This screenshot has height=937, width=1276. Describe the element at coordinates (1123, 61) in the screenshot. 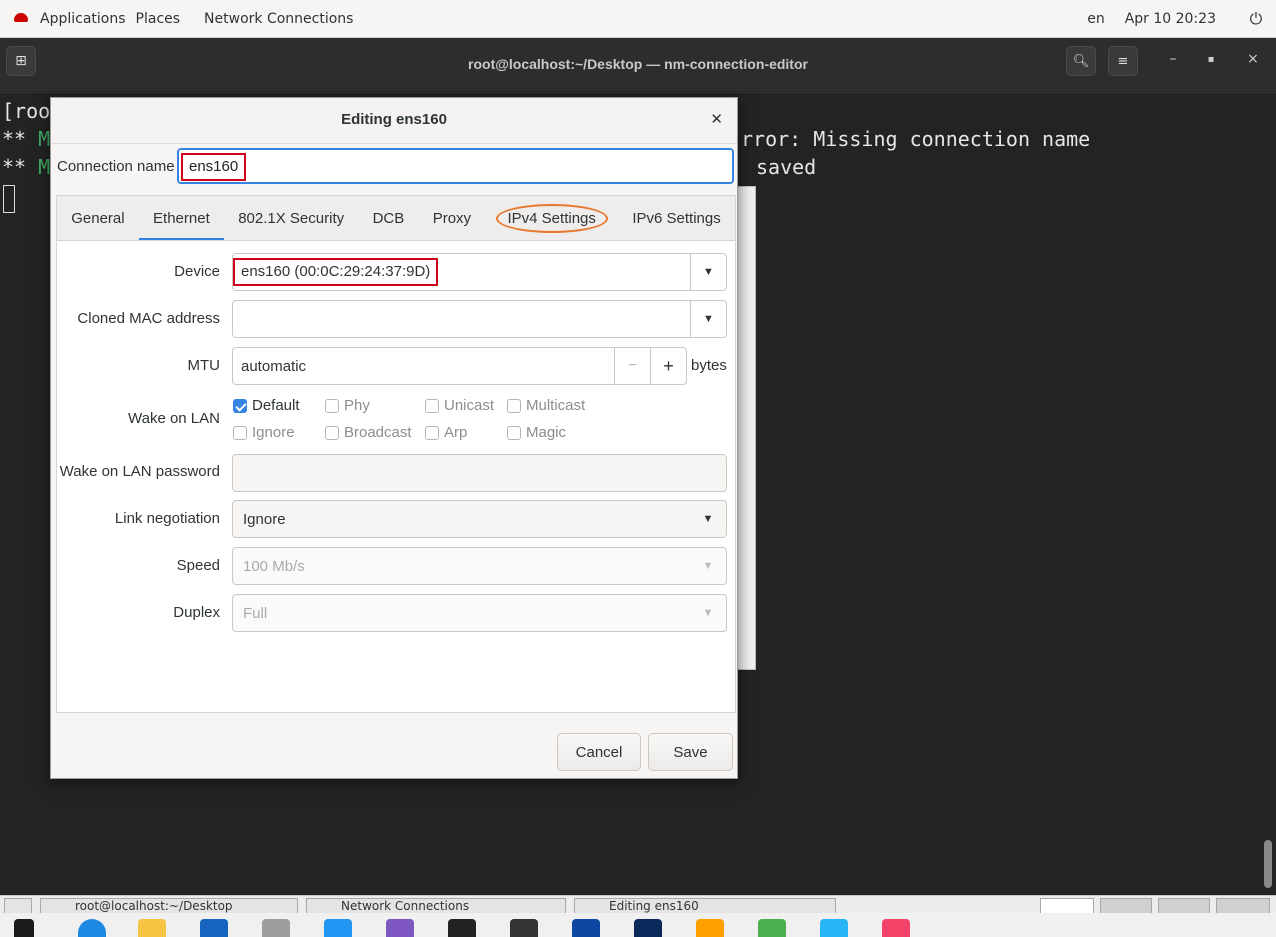

I see `menu-icon: ≡` at that location.